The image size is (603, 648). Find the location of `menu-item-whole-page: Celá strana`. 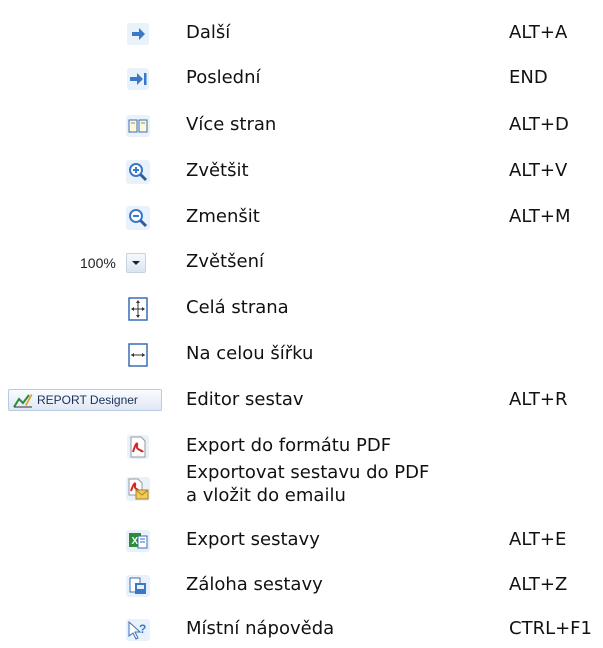

menu-item-whole-page: Celá strana is located at coordinates (301, 307).